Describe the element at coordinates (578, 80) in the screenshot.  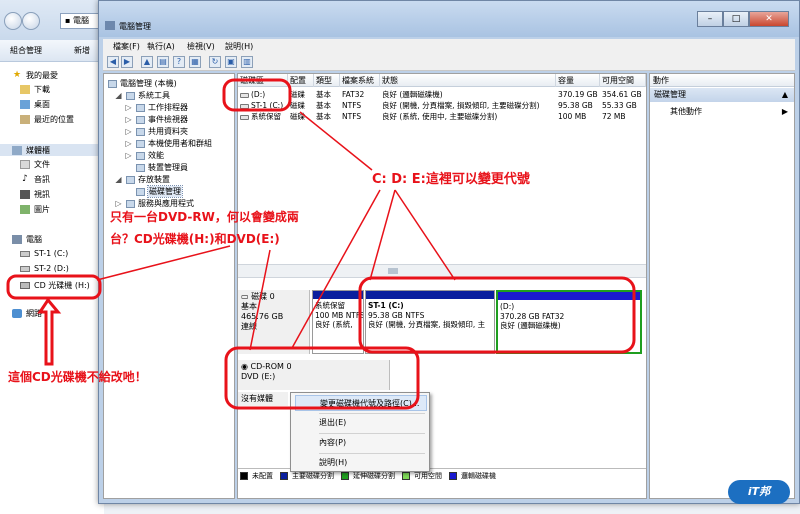
I see `col-capacity: 容量` at that location.